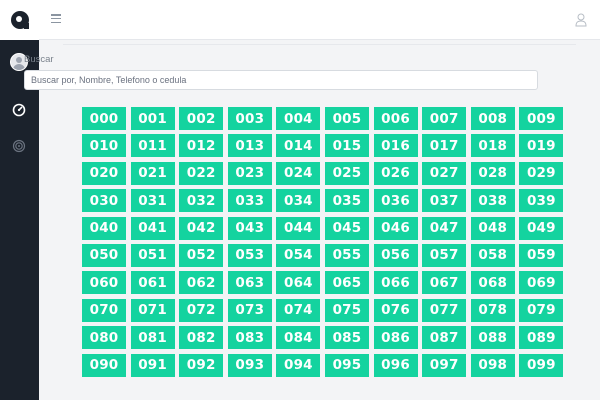 The image size is (600, 400). Describe the element at coordinates (298, 365) in the screenshot. I see `number-tile: 094` at that location.